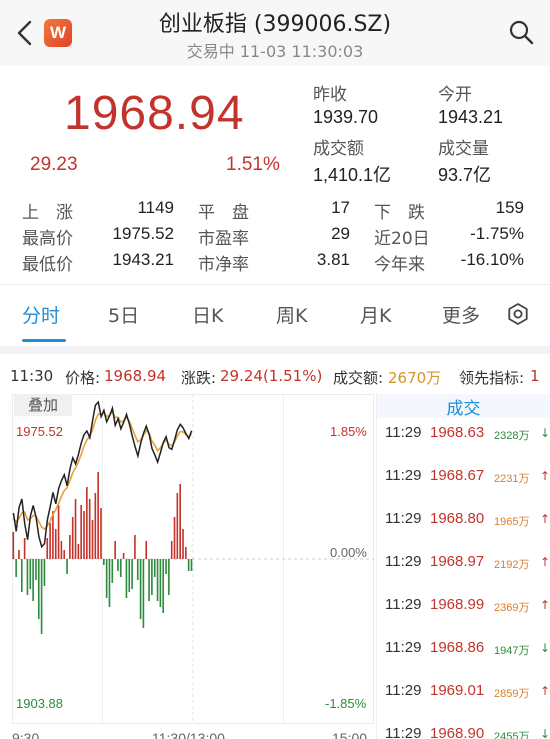 The height and width of the screenshot is (739, 550). What do you see at coordinates (41, 314) in the screenshot?
I see `tab-intraday: 分时` at bounding box center [41, 314].